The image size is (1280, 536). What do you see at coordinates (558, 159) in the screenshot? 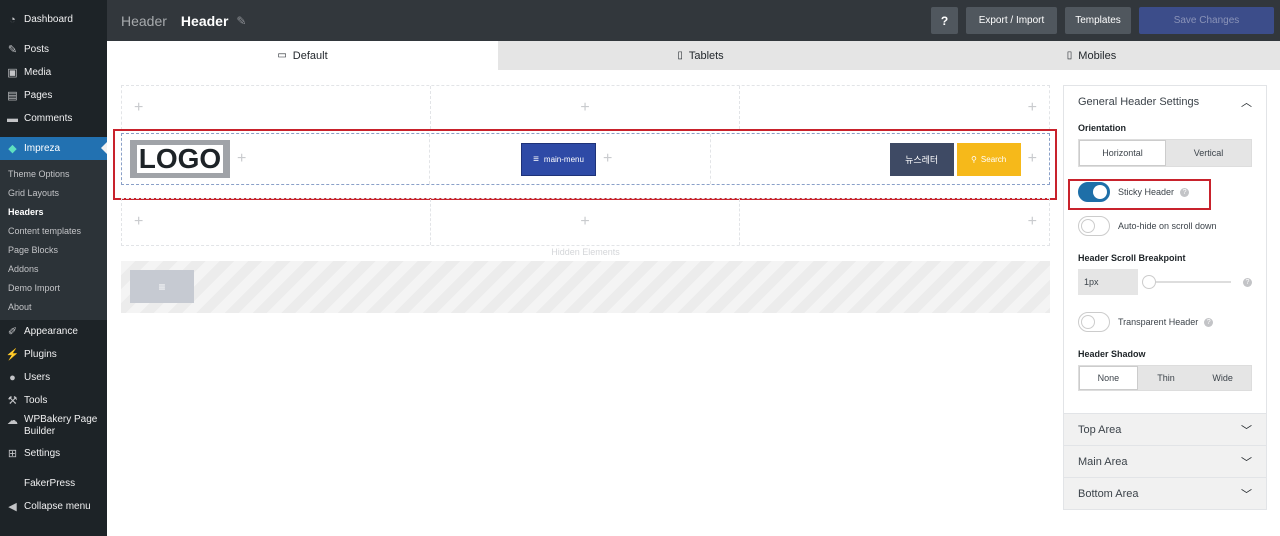
I see `menu-element: ≡ main-menu` at bounding box center [558, 159].